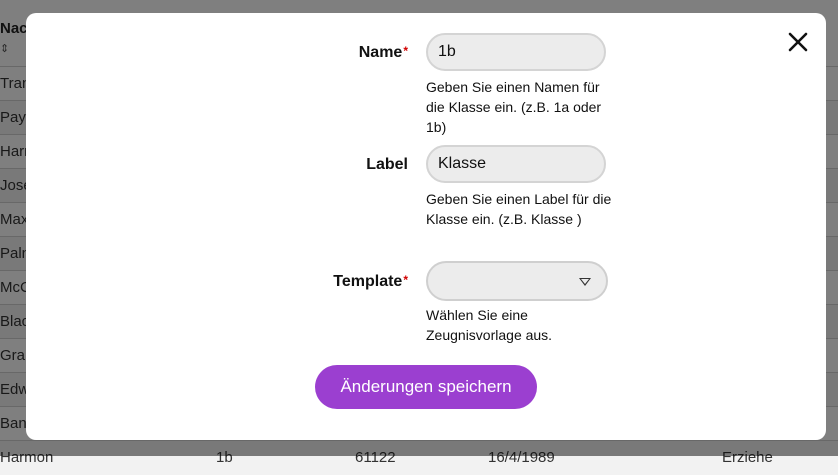 Image resolution: width=838 pixels, height=475 pixels. What do you see at coordinates (489, 325) in the screenshot?
I see `template-help-text: Wählen Sie eine Zeugnisvorlage aus.` at bounding box center [489, 325].